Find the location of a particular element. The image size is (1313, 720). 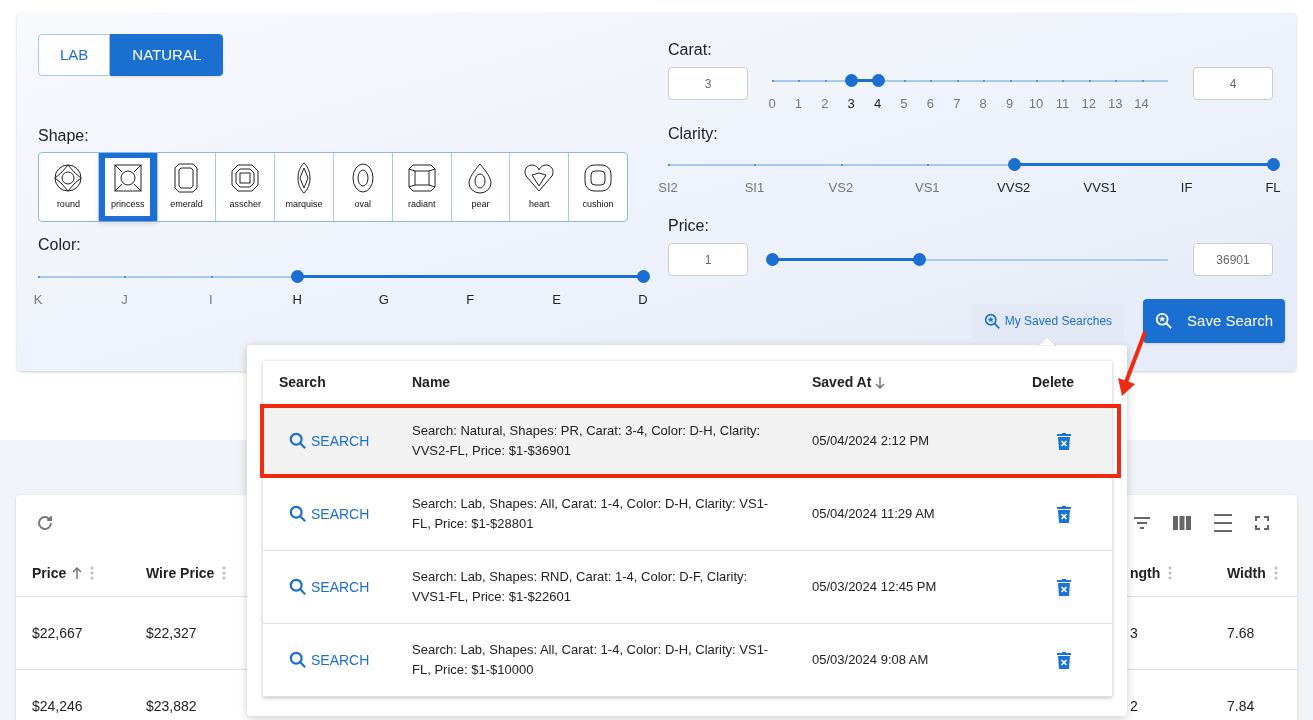

shape-option: princess is located at coordinates (127, 187).